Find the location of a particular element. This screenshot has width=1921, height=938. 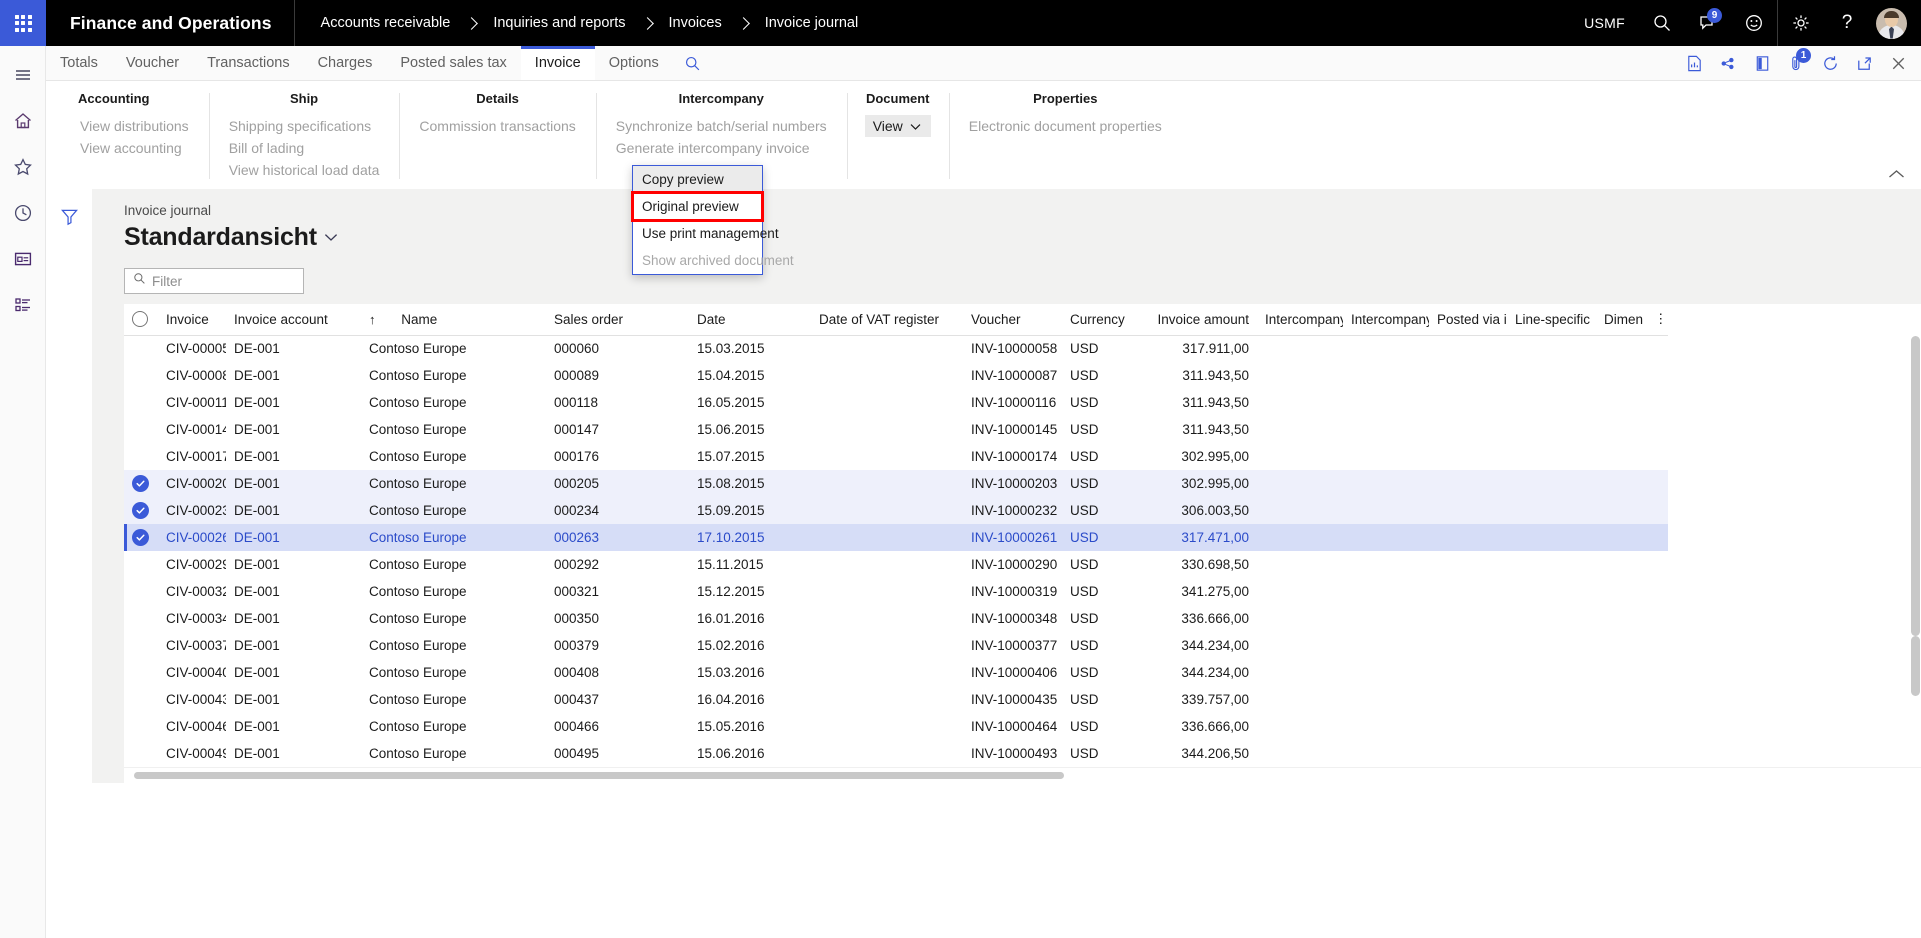

shipping-specifications-button: Shipping specifications is located at coordinates (304, 126).